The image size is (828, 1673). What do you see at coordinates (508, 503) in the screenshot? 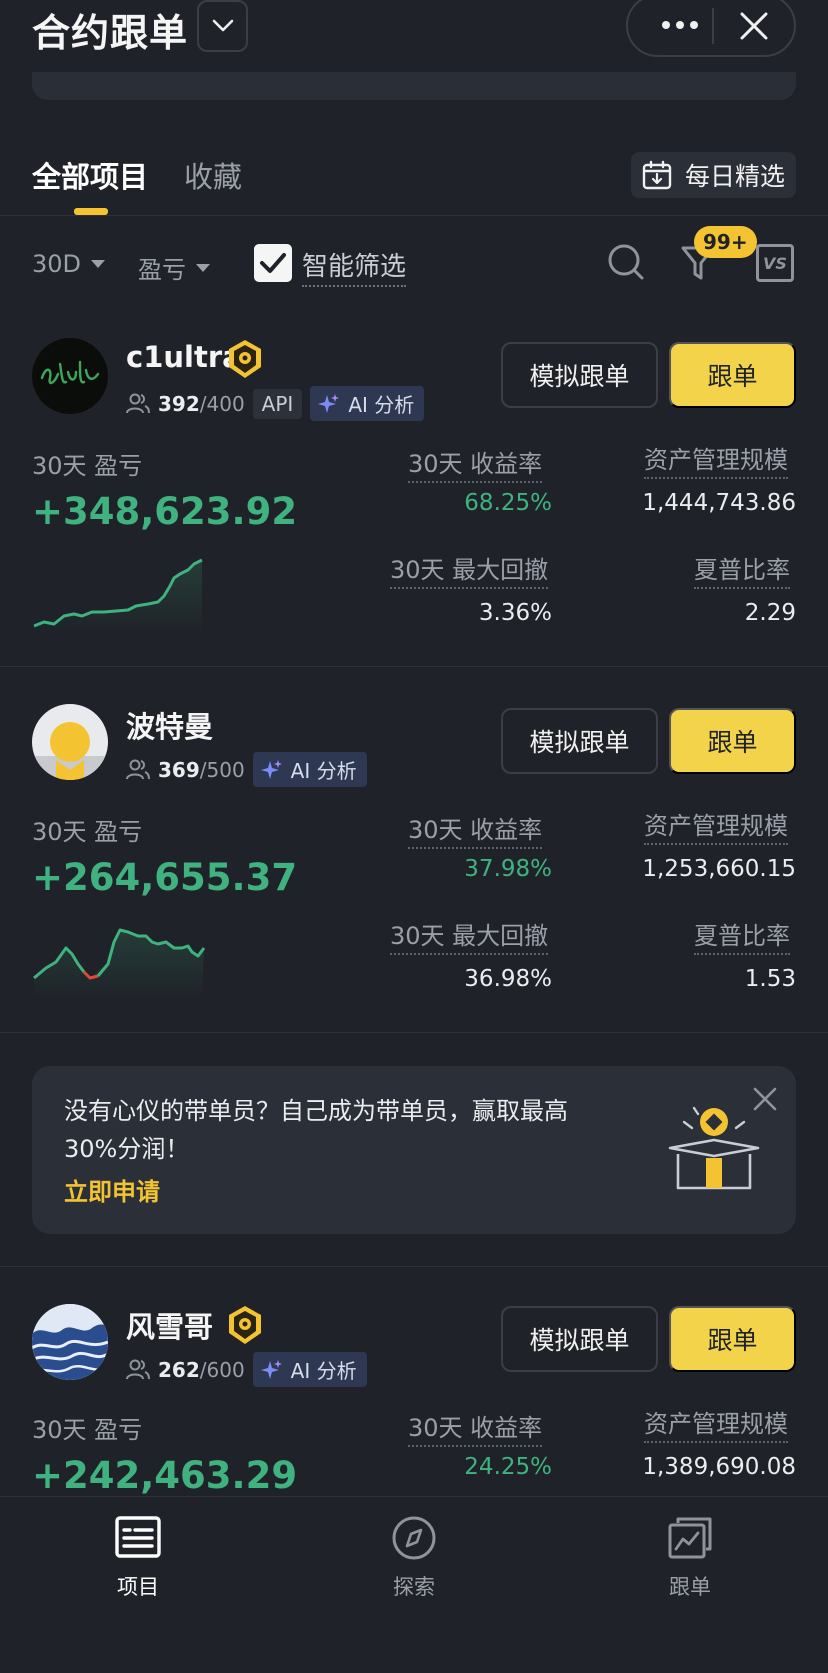
I see `roi-value: 68.25%` at bounding box center [508, 503].